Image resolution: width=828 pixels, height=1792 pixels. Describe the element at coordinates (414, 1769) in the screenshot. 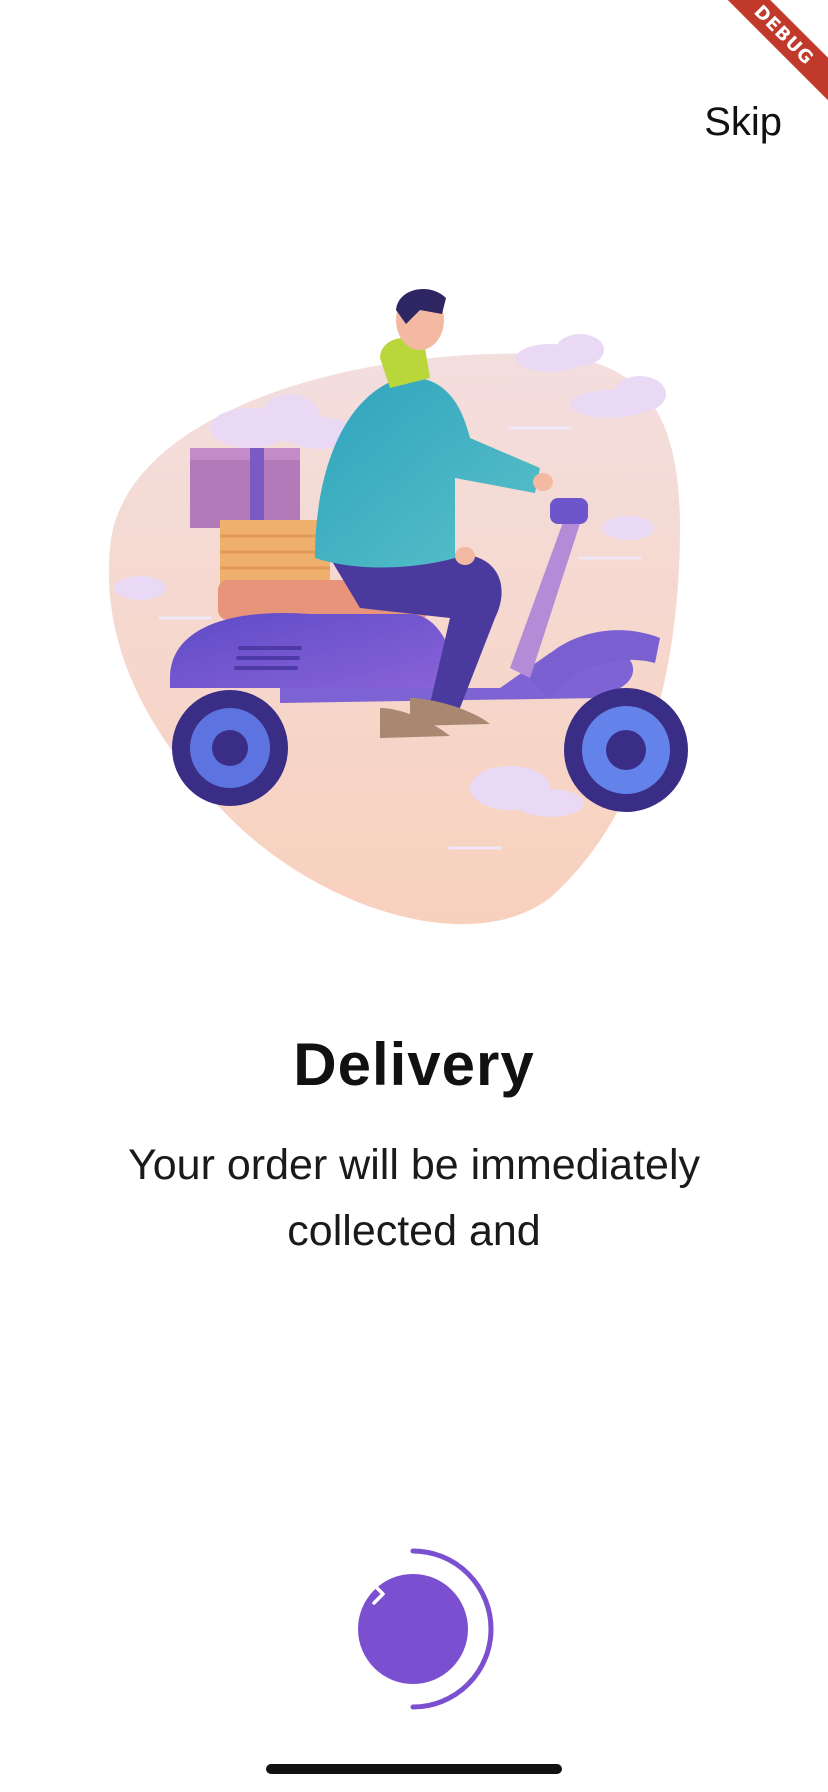

I see `home-indicator` at that location.